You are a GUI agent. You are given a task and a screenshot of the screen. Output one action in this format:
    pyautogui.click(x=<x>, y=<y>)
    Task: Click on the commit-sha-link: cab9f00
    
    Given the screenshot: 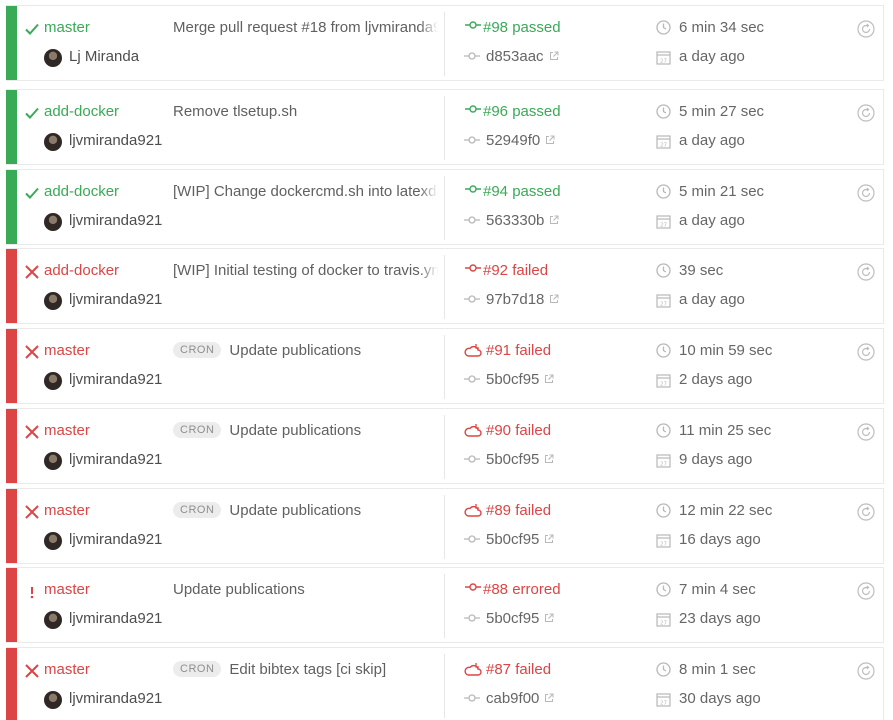 What is the action you would take?
    pyautogui.click(x=520, y=698)
    